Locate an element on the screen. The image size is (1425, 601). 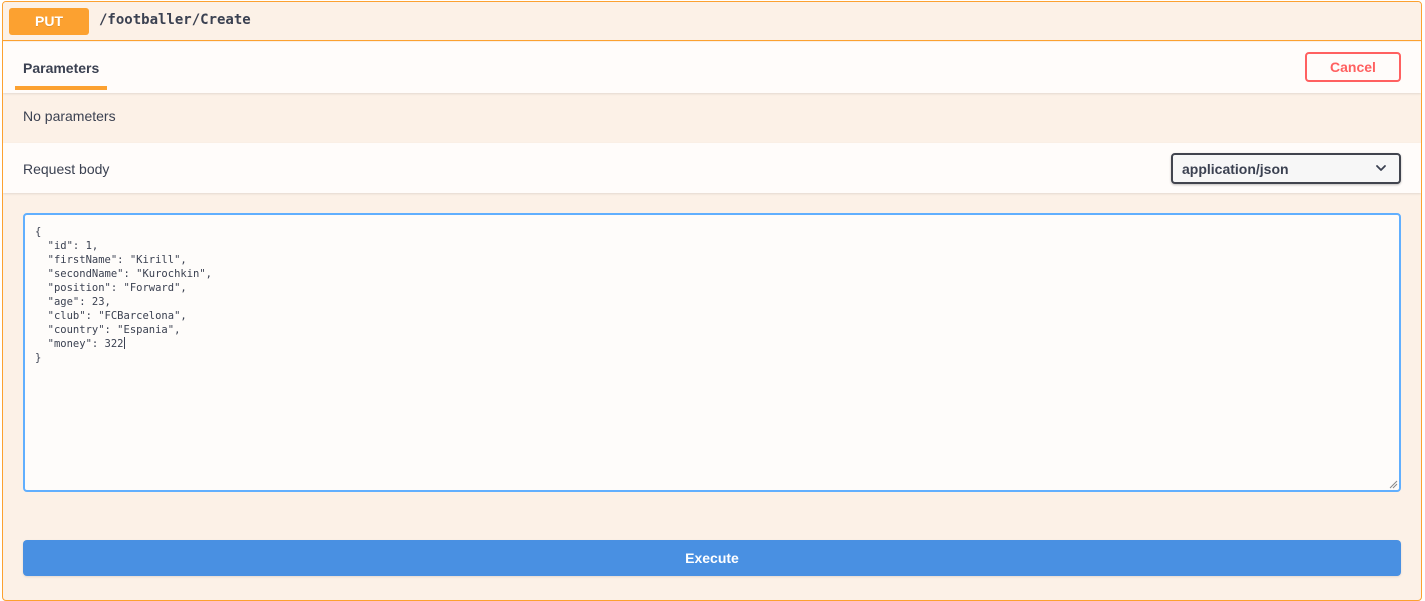
tab-active-indicator is located at coordinates (61, 88).